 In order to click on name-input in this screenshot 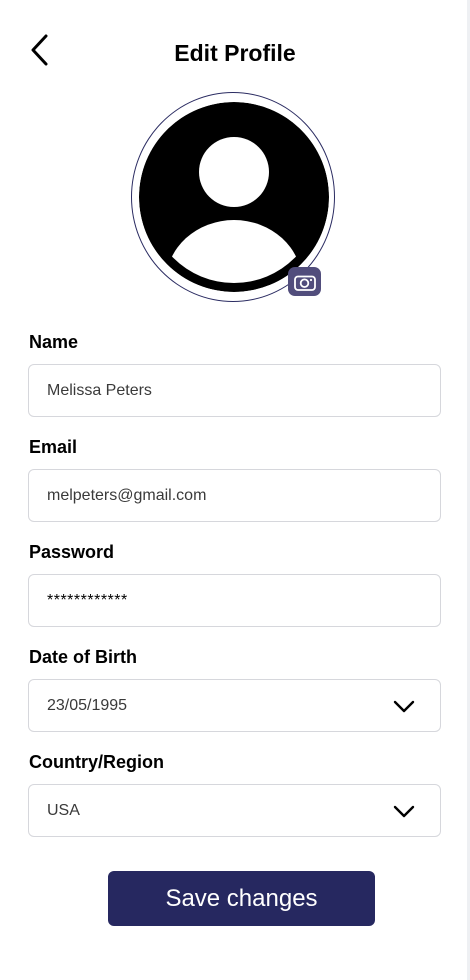, I will do `click(199, 390)`.